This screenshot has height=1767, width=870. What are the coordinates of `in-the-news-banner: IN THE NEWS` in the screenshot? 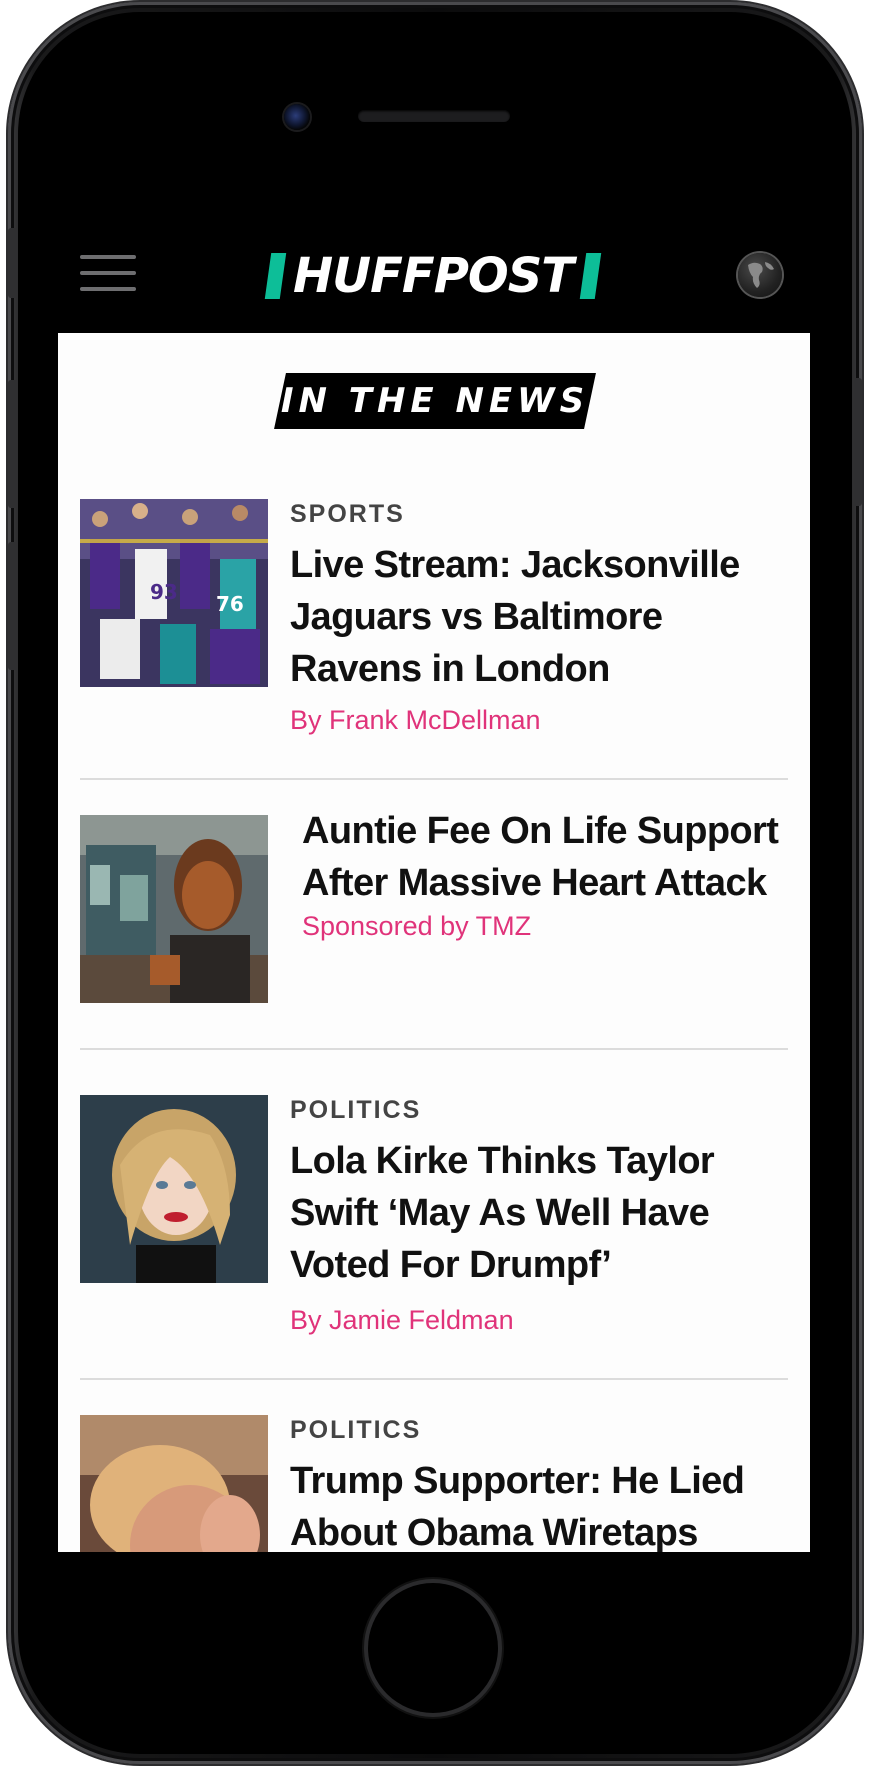 It's located at (435, 401).